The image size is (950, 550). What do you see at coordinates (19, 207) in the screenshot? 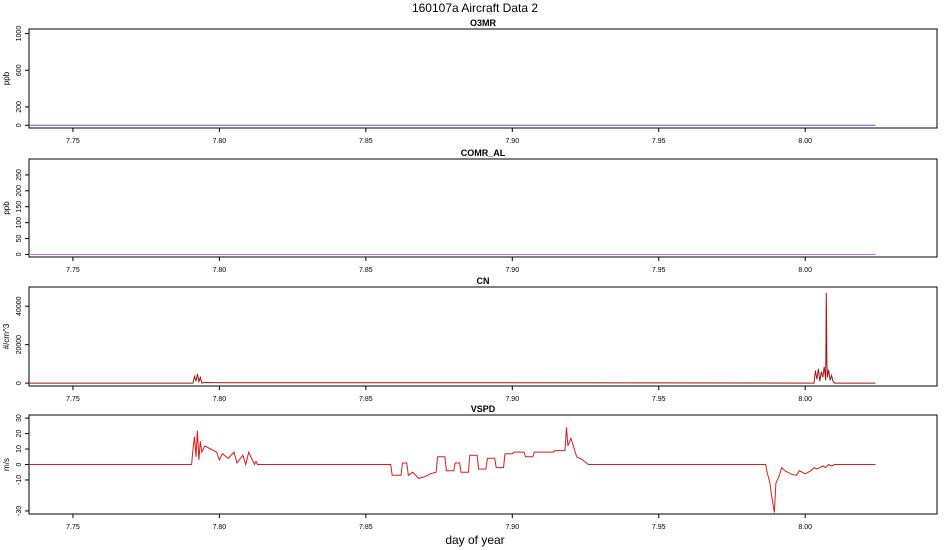
I see `y-tick-label: 150` at bounding box center [19, 207].